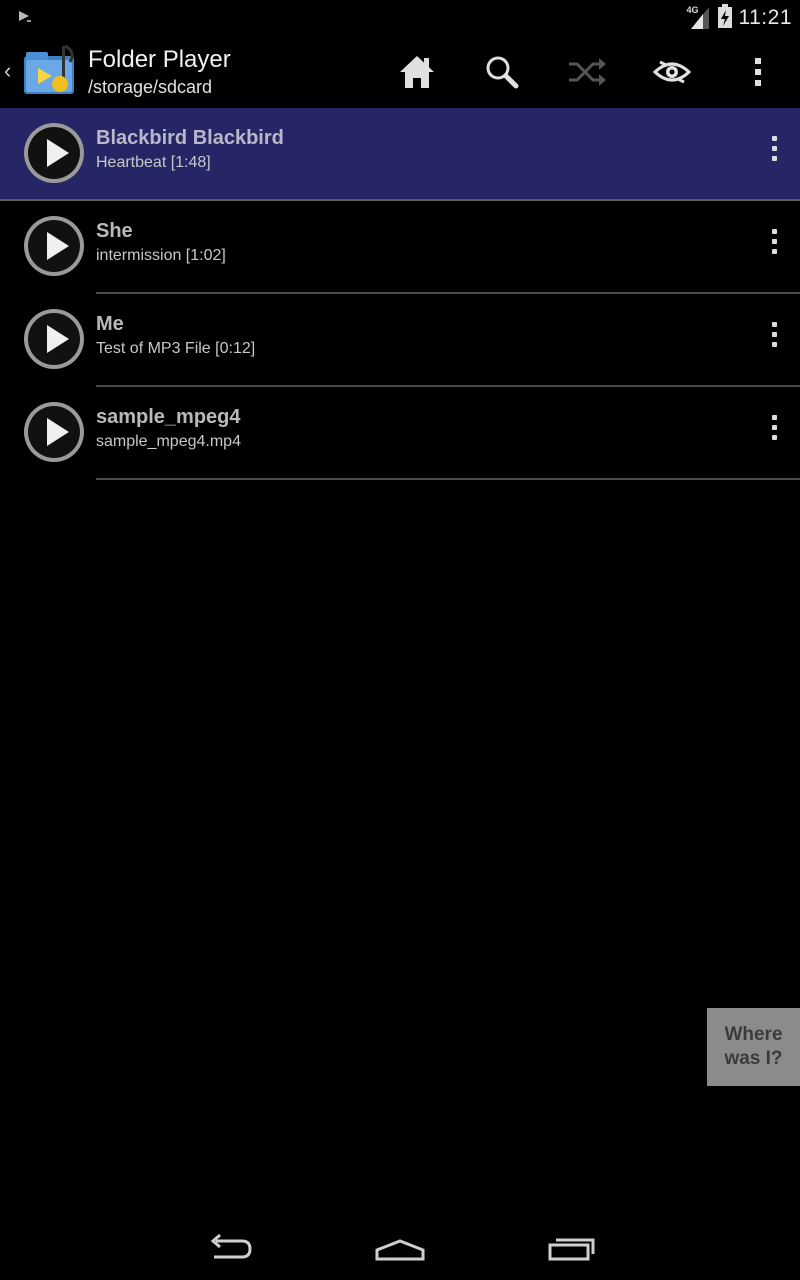 Image resolution: width=800 pixels, height=1280 pixels. Describe the element at coordinates (753, 1034) in the screenshot. I see `where-was-i-label-line1: Where` at that location.